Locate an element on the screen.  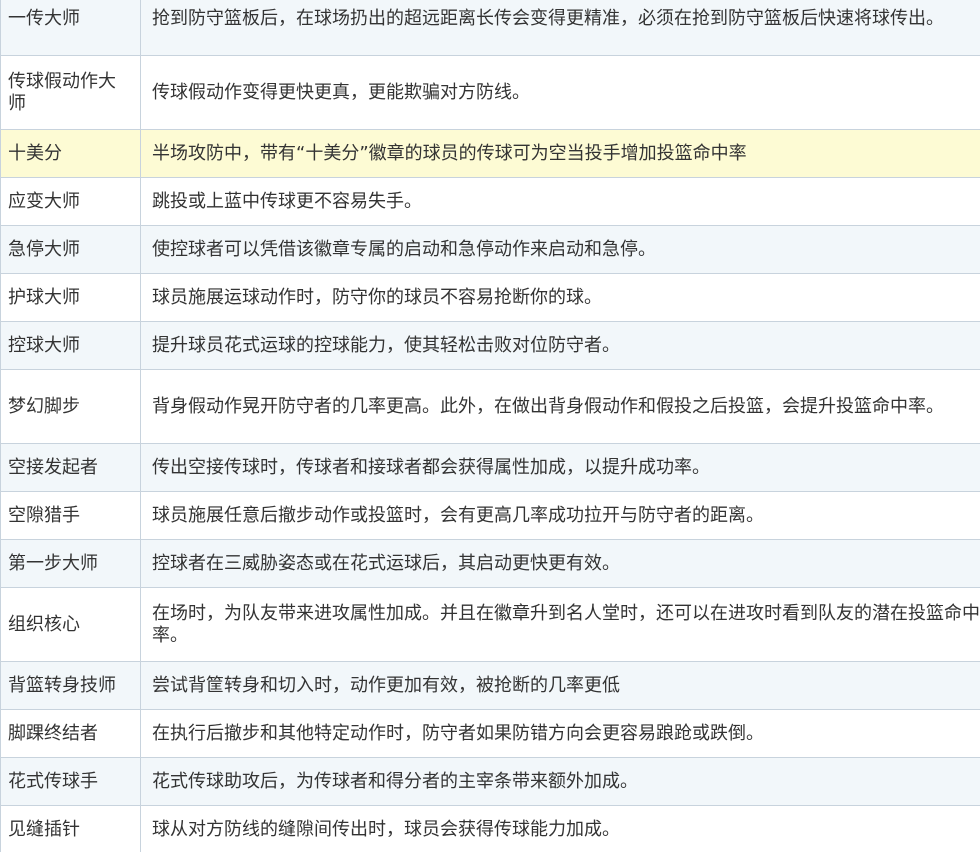
badge-name: 一传大师 is located at coordinates (70, 28).